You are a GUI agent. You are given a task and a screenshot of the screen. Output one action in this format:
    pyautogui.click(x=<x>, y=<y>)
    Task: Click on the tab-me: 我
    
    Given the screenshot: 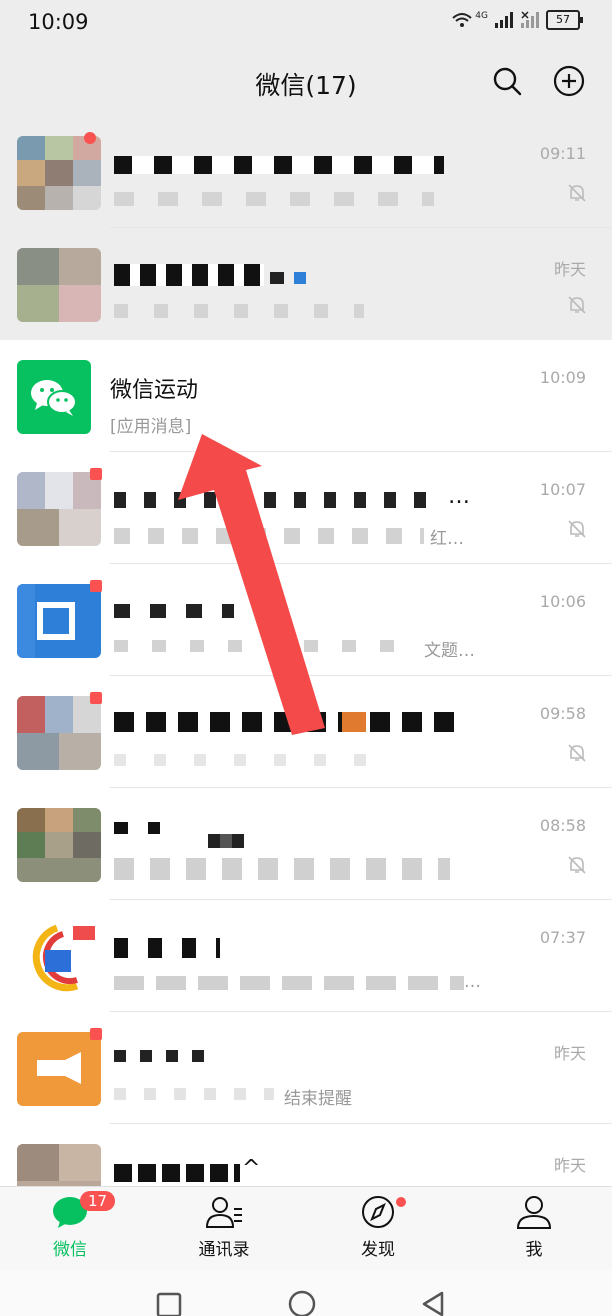 What is the action you would take?
    pyautogui.click(x=534, y=1227)
    